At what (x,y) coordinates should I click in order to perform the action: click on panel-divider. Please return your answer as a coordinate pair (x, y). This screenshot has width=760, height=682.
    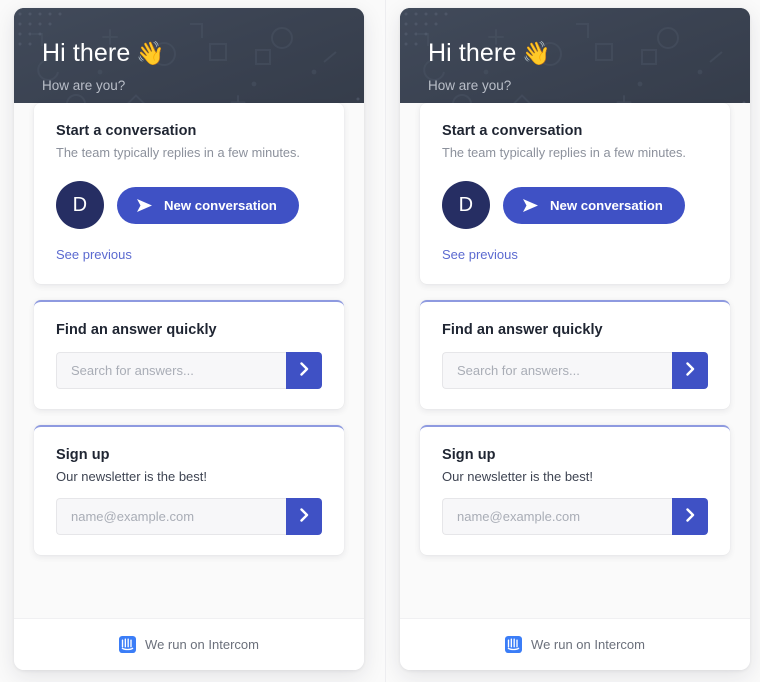
    Looking at the image, I should click on (385, 341).